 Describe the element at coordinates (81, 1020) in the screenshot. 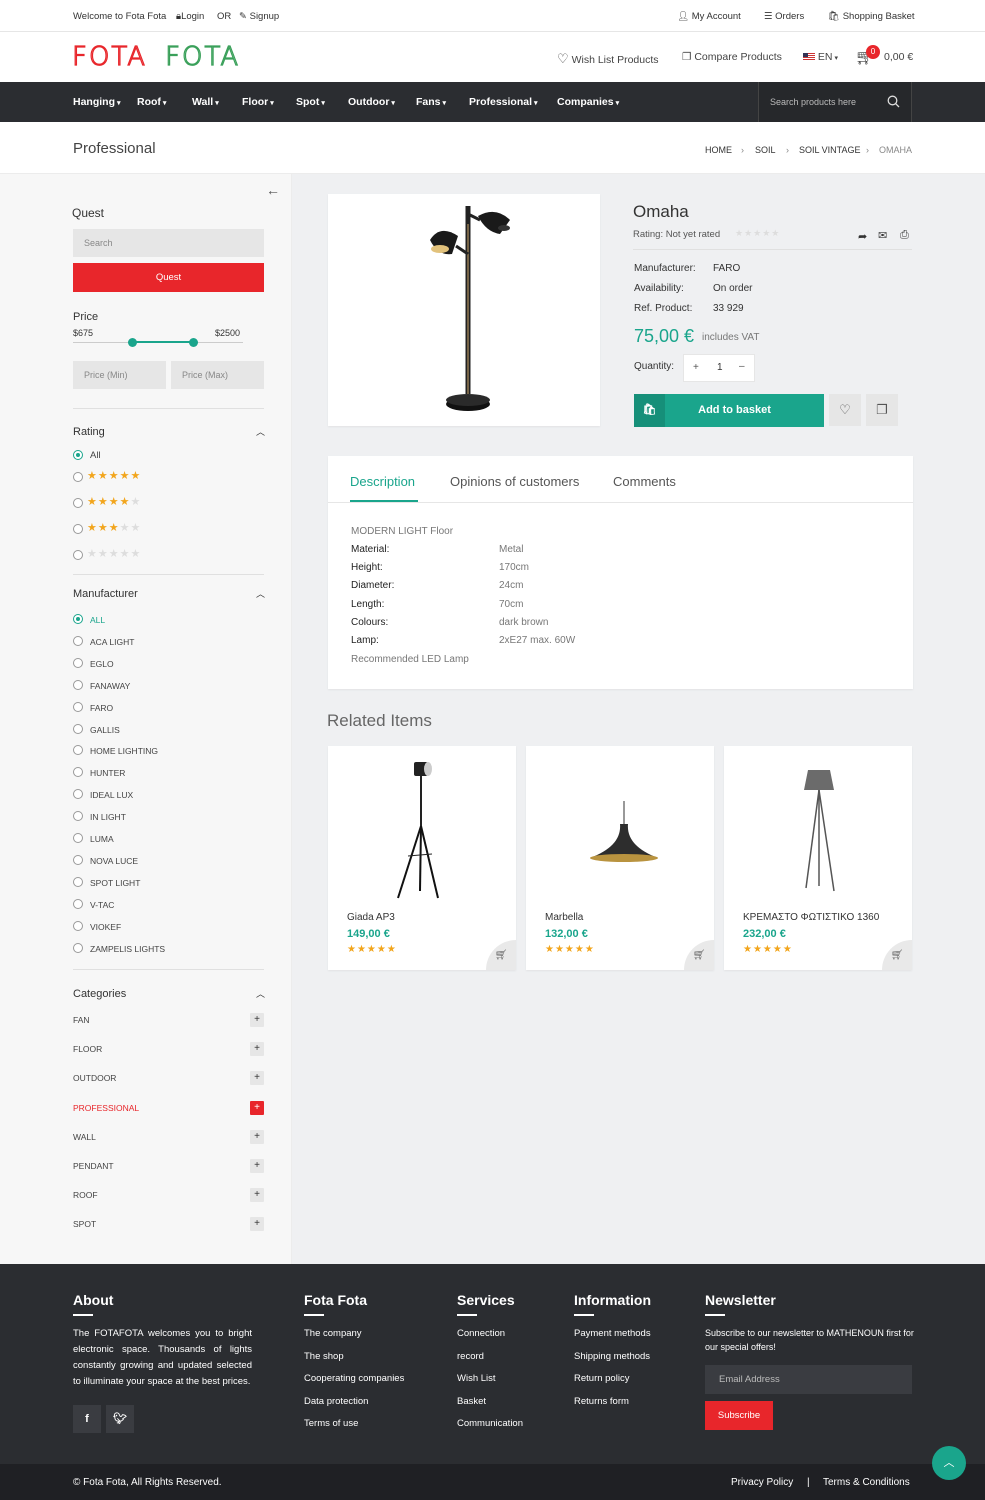

I see `category-item: FAN` at that location.